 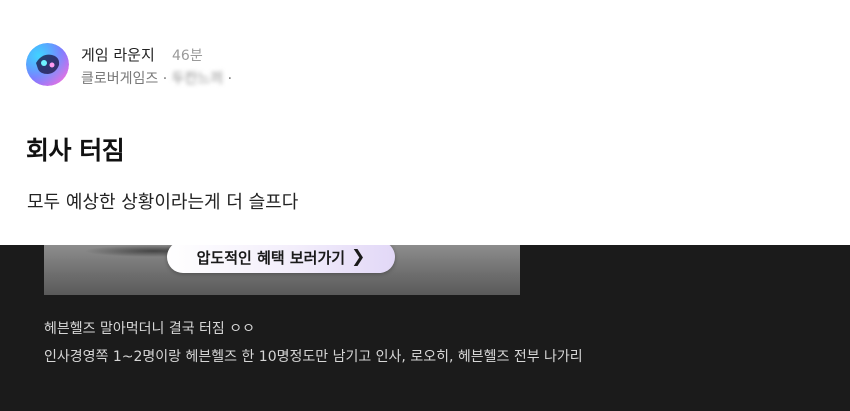 What do you see at coordinates (163, 202) in the screenshot?
I see `post-body: 모두 예상한 상황이라는게 더 슬프다` at bounding box center [163, 202].